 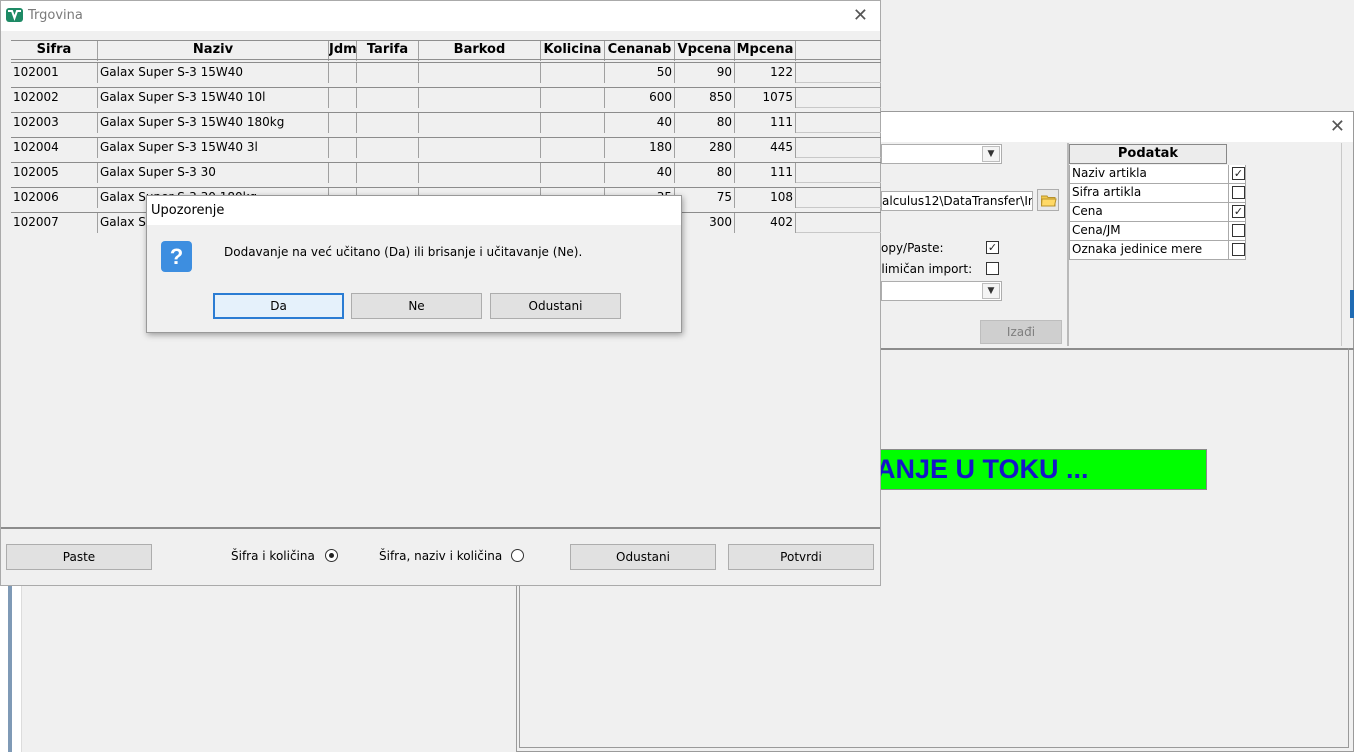 I want to click on source-combo: ▼, so click(x=941, y=154).